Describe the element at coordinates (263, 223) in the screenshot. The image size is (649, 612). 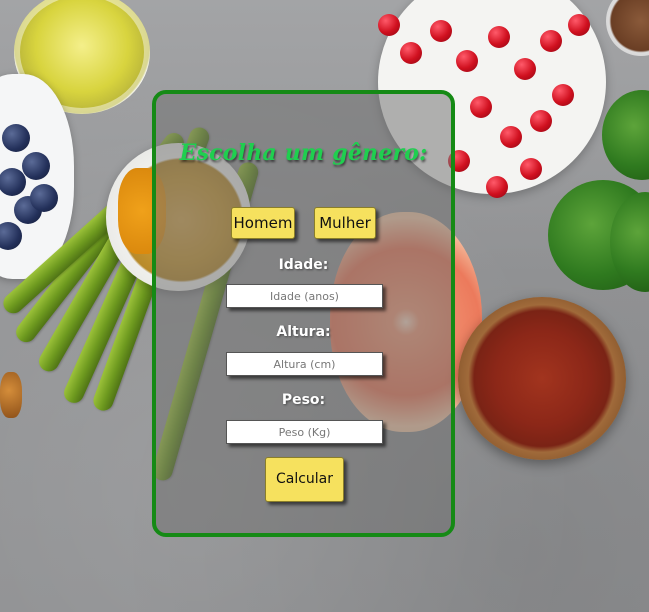
I see `gender-button-homem: Homem` at that location.